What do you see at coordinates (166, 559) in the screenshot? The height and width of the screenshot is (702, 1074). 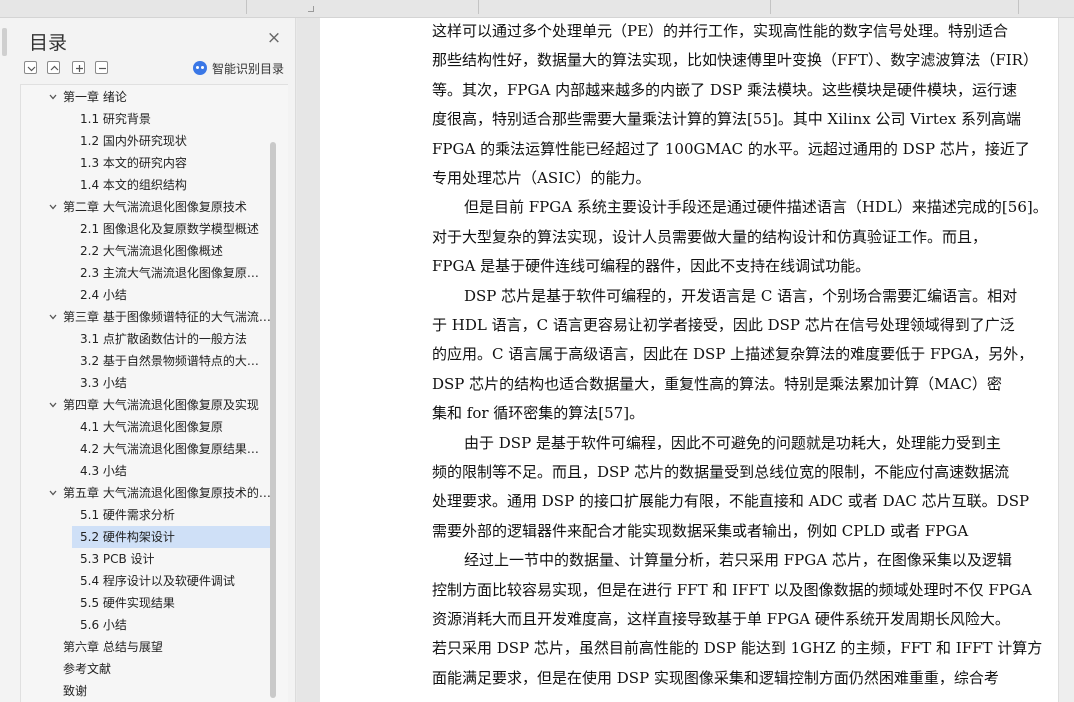 I see `toc-section-item: 5.3 PCB 设计` at bounding box center [166, 559].